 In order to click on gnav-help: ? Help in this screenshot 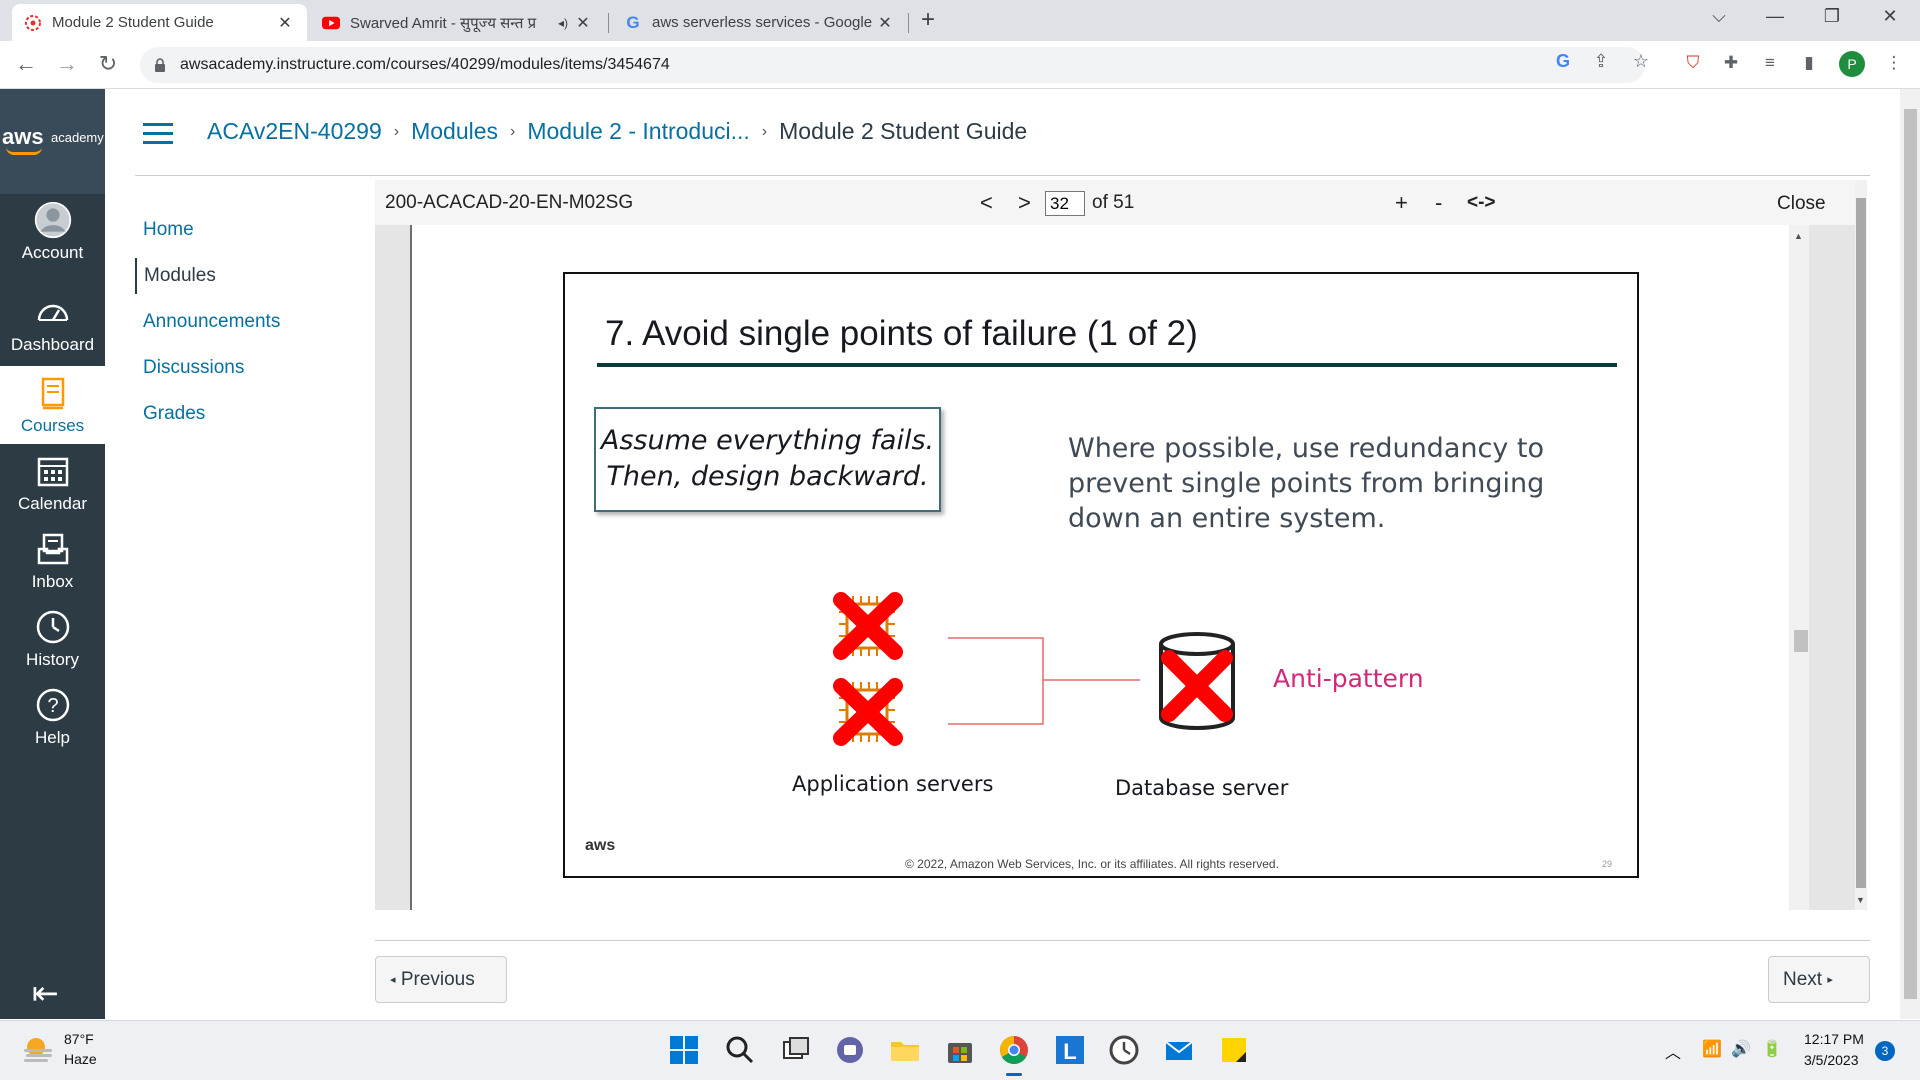, I will do `click(52, 716)`.